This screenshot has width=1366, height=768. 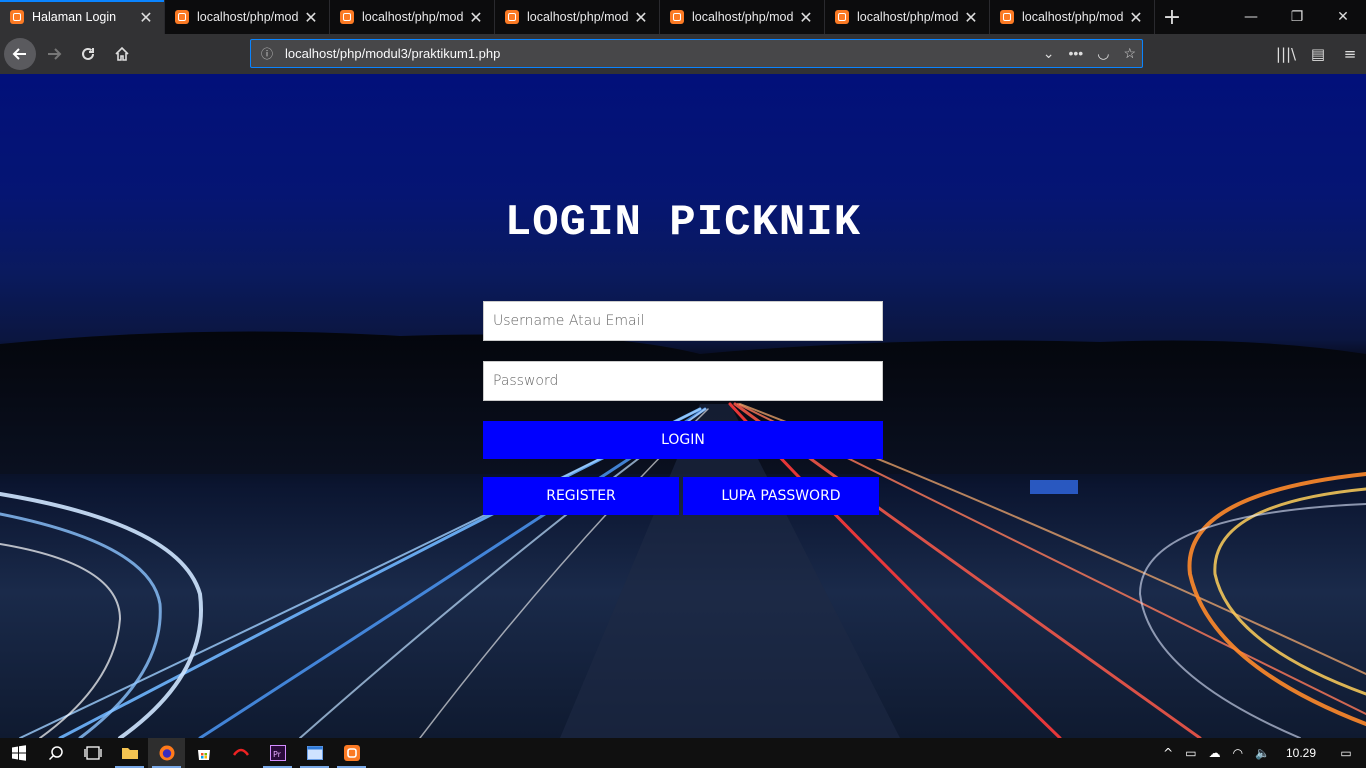 What do you see at coordinates (1190, 753) in the screenshot?
I see `battery-icon: ▭` at bounding box center [1190, 753].